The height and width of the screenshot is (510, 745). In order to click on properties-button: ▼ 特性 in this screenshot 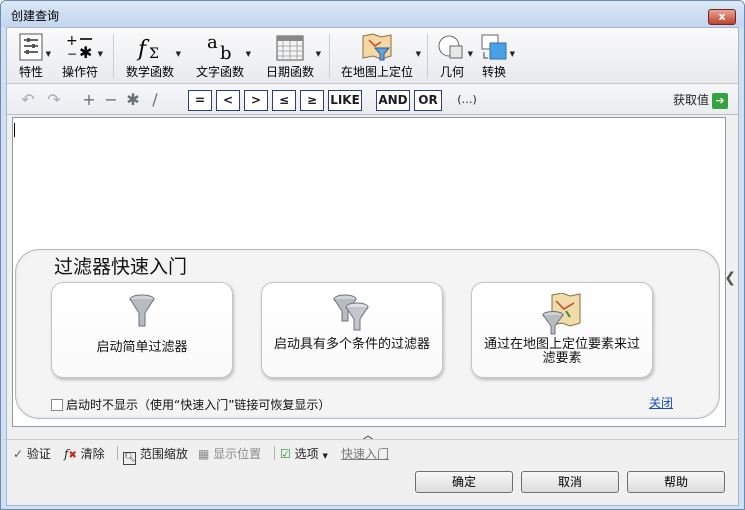, I will do `click(31, 56)`.